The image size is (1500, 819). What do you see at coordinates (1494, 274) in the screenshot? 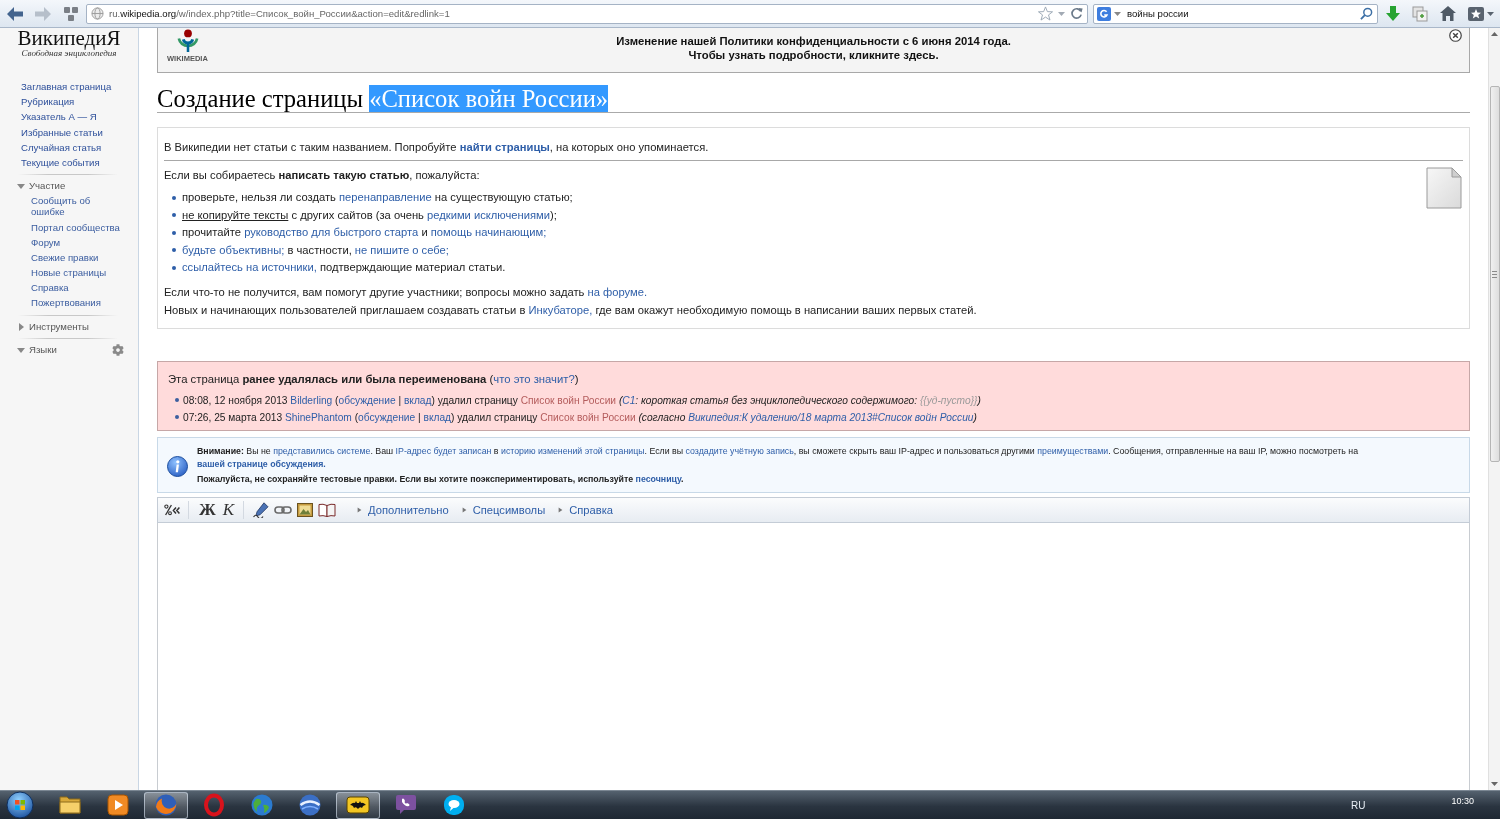
I see `scrollbar-thumb` at bounding box center [1494, 274].